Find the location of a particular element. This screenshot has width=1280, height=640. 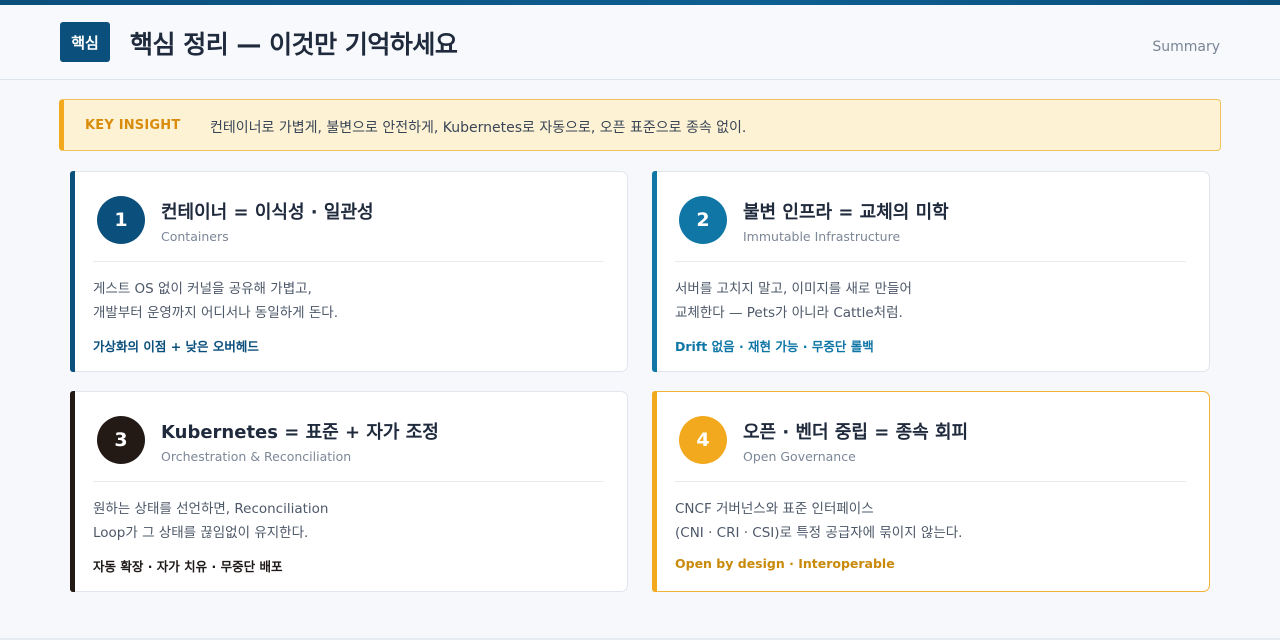

card-number-badge: 3 is located at coordinates (121, 440).